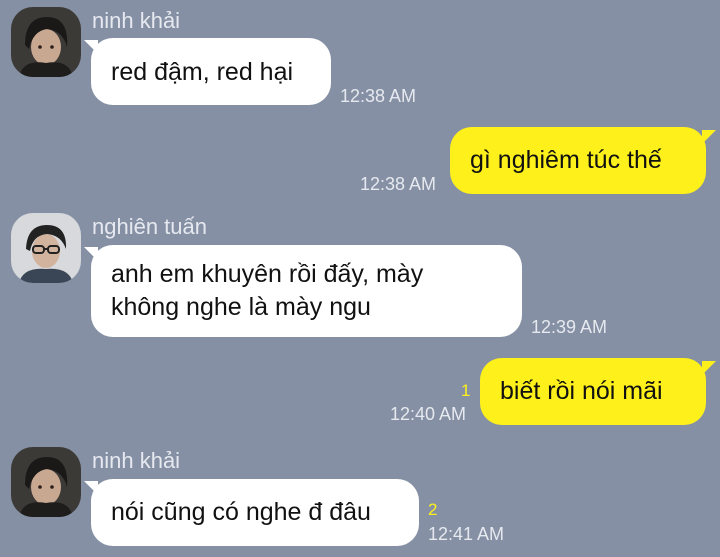 This screenshot has height=557, width=720. Describe the element at coordinates (466, 534) in the screenshot. I see `message-timestamp: 12:41 AM` at that location.